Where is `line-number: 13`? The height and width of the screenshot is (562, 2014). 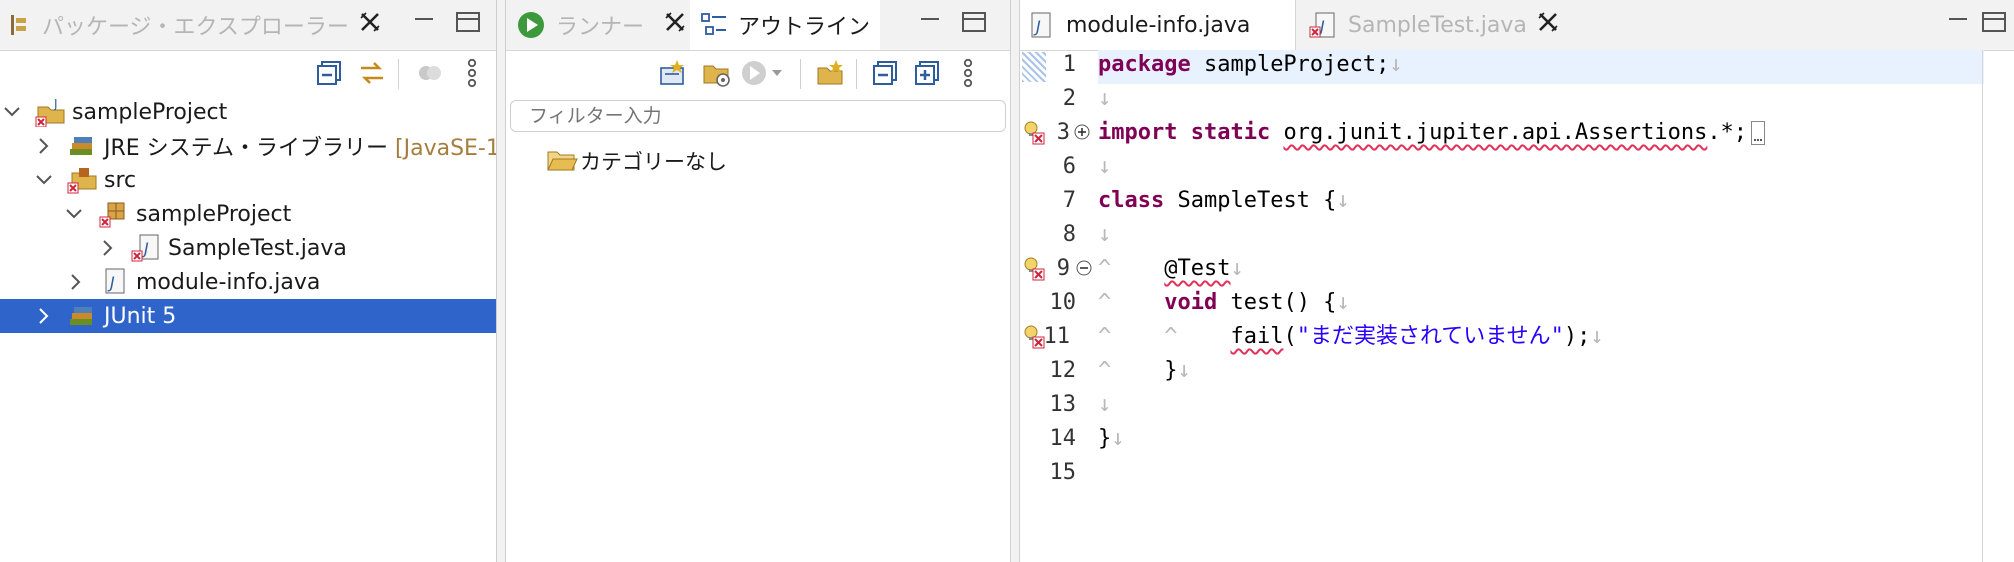
line-number: 13 is located at coordinates (1063, 404).